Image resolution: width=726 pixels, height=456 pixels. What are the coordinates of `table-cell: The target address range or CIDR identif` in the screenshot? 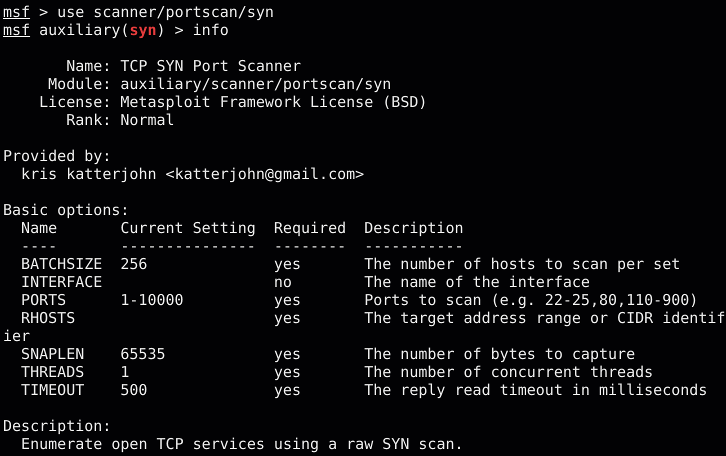 It's located at (545, 318).